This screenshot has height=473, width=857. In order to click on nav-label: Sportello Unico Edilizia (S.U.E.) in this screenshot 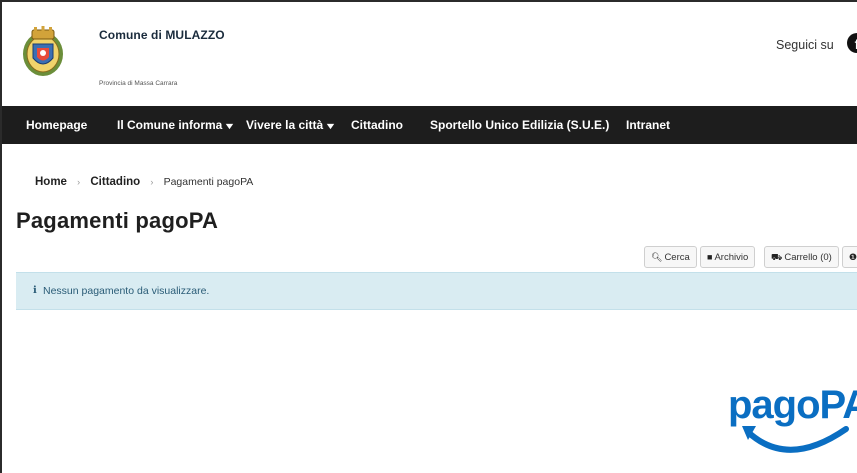, I will do `click(520, 125)`.